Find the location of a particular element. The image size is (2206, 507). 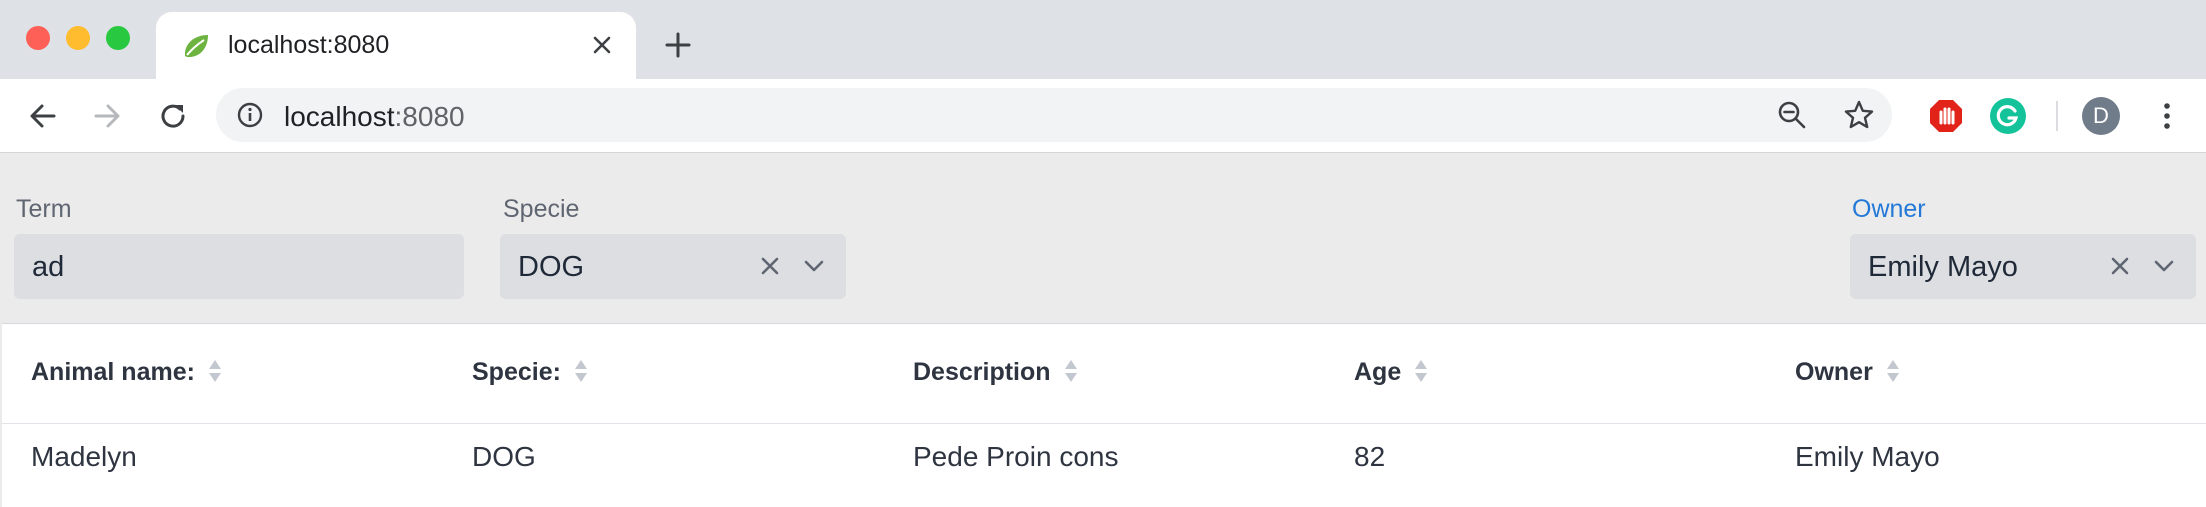

column-header-label: Description is located at coordinates (982, 372).